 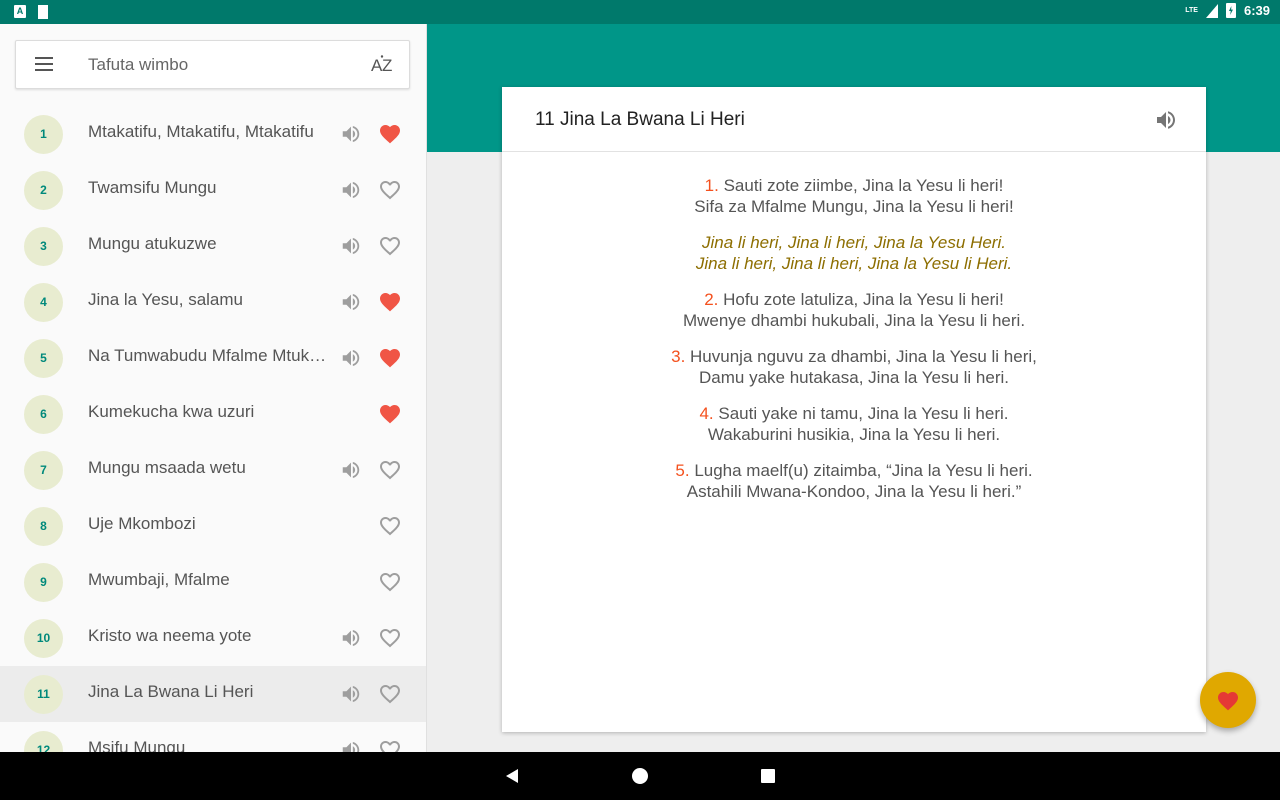 I want to click on sort-az-icon: A Z, so click(x=382, y=66).